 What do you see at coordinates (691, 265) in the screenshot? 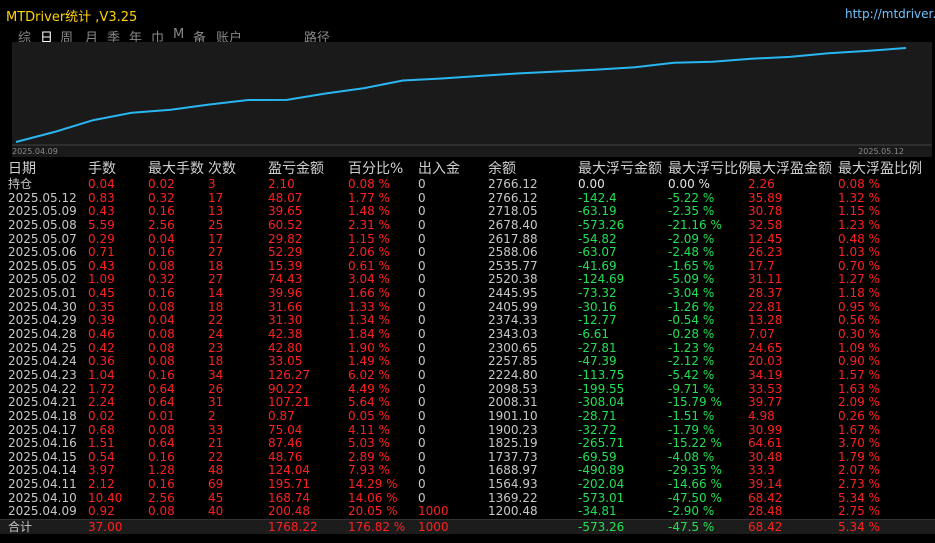
I see `cell-ddpct: -1.65 %` at bounding box center [691, 265].